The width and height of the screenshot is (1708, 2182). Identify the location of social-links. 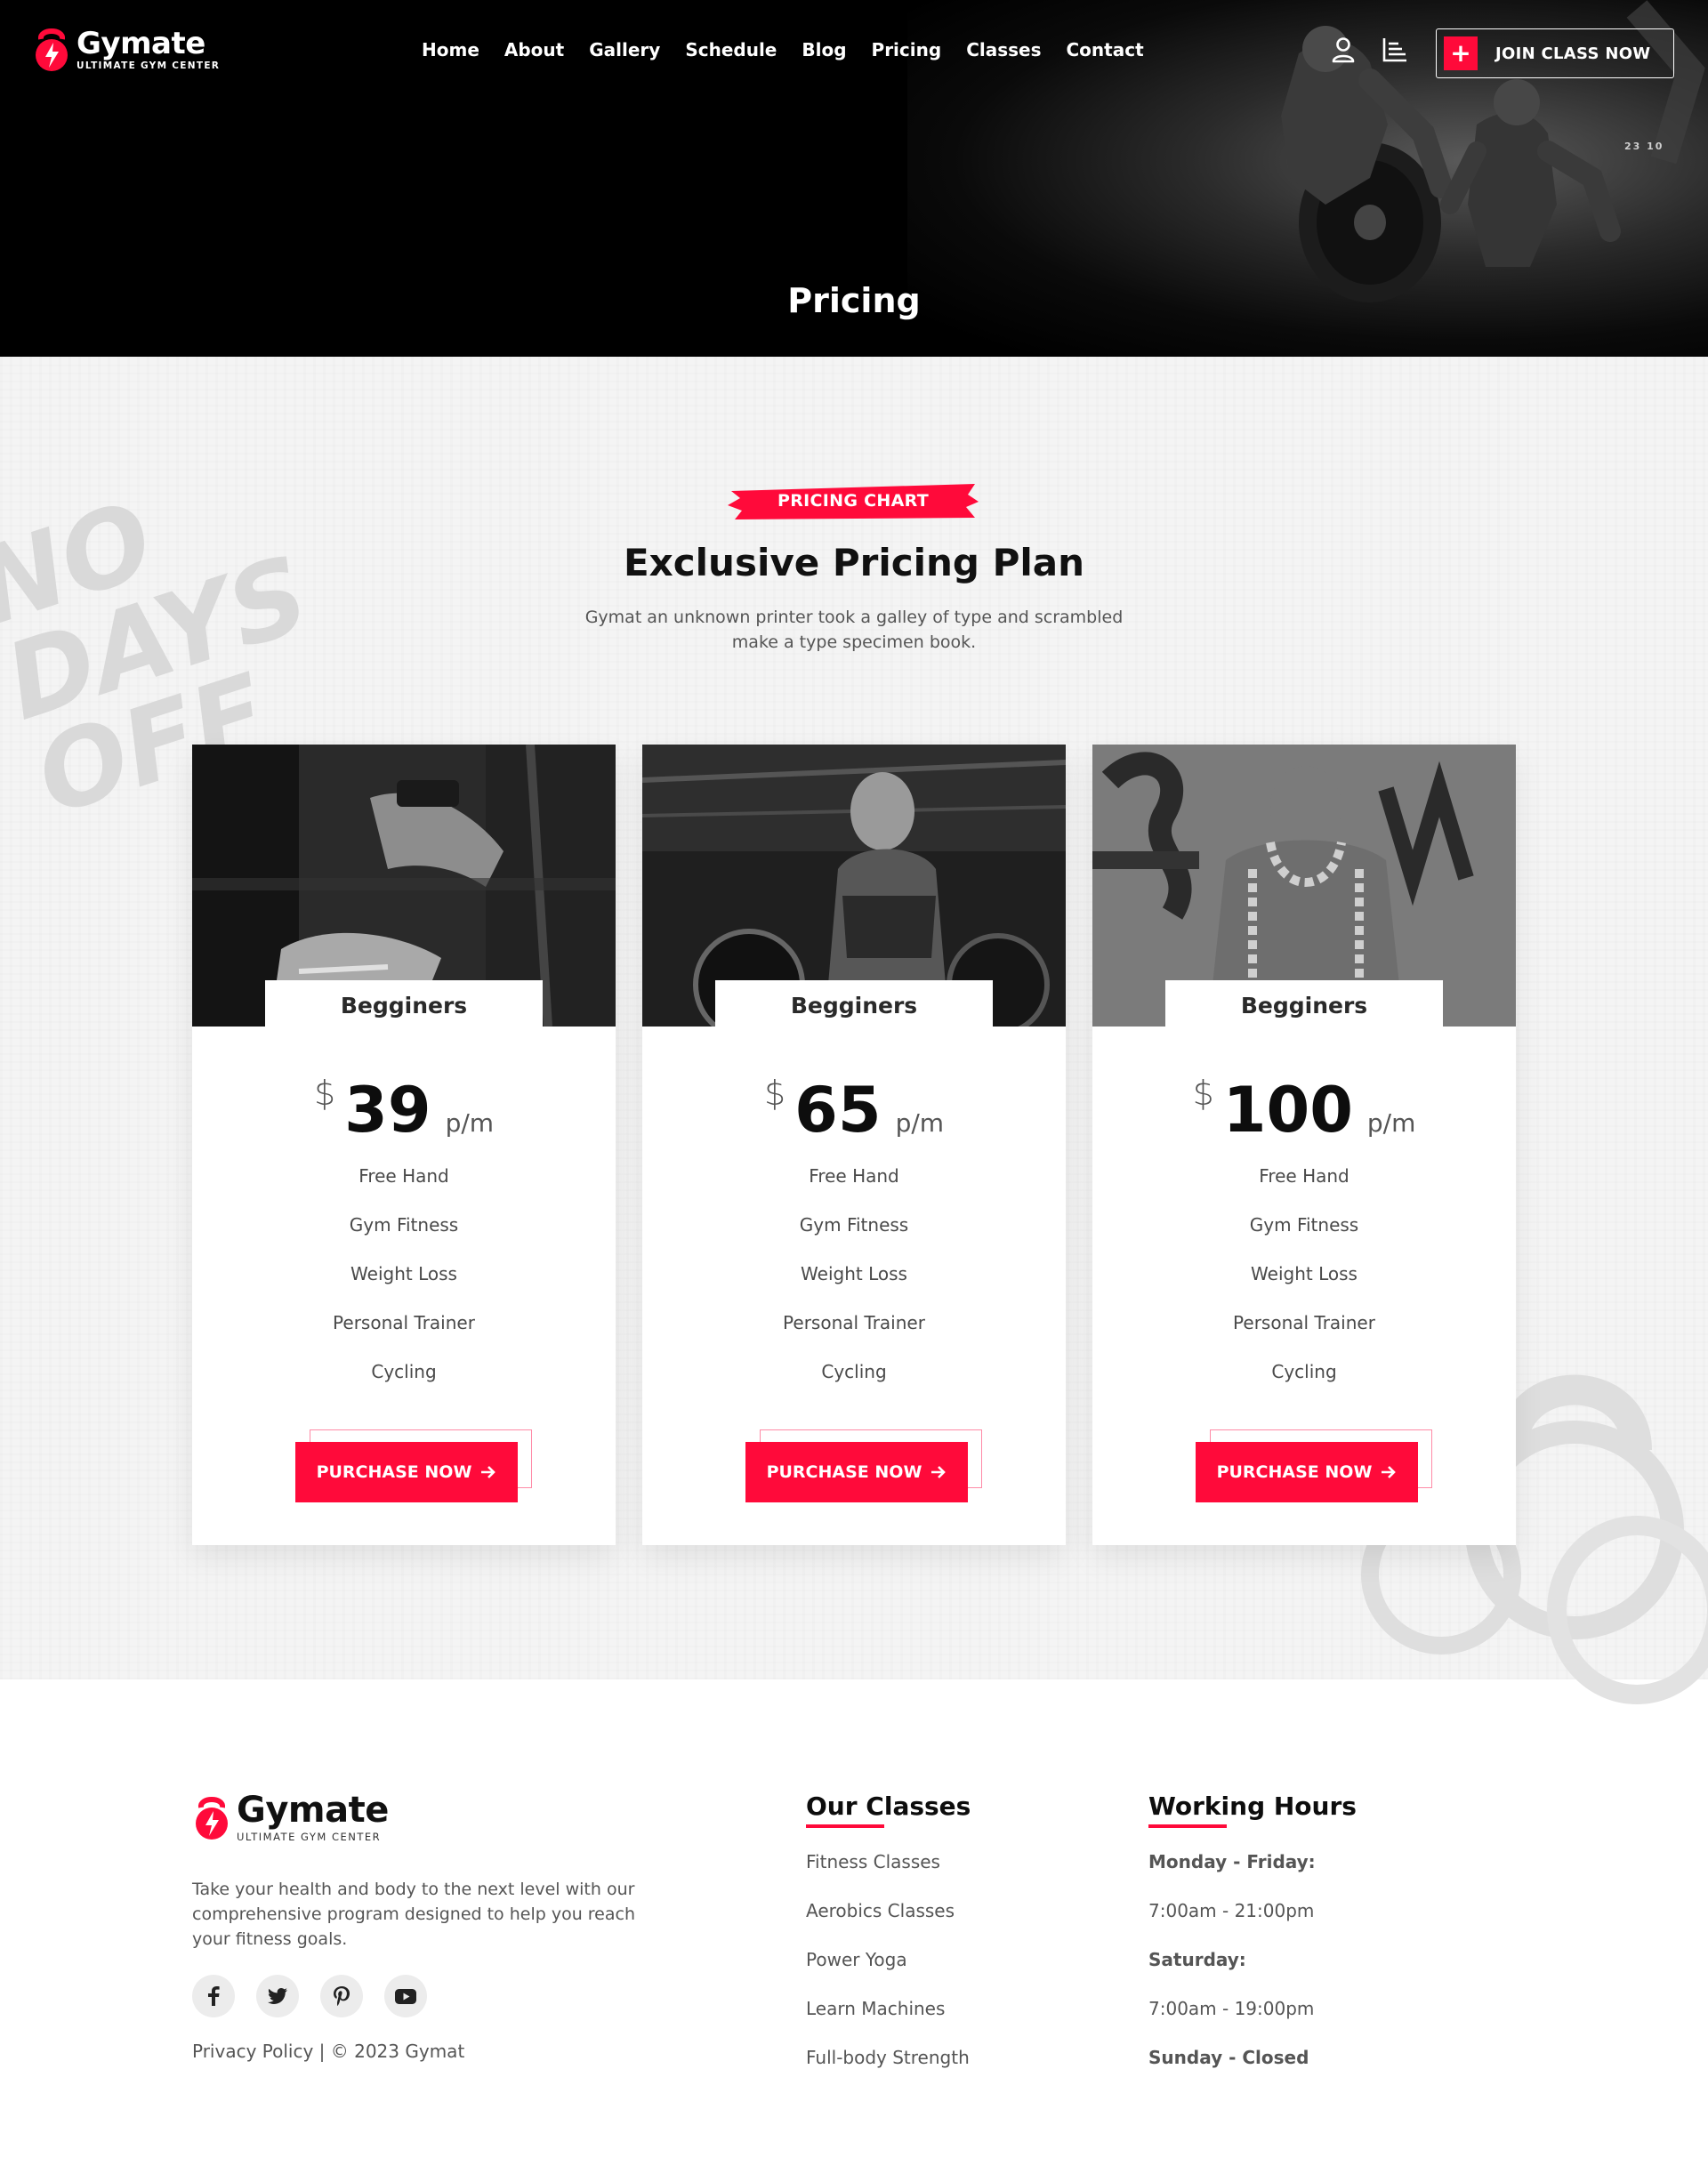
(309, 1996).